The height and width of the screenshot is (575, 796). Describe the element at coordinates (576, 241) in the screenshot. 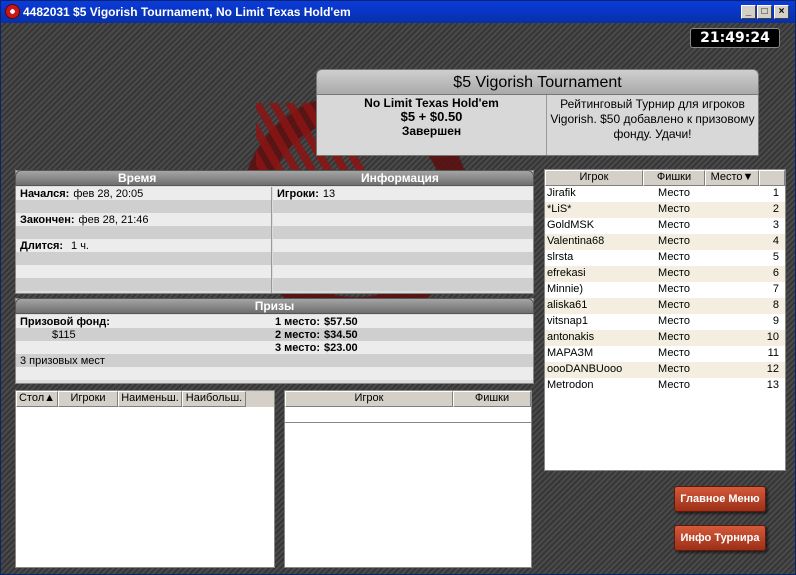

I see `standing-player-name: Valentina68` at that location.